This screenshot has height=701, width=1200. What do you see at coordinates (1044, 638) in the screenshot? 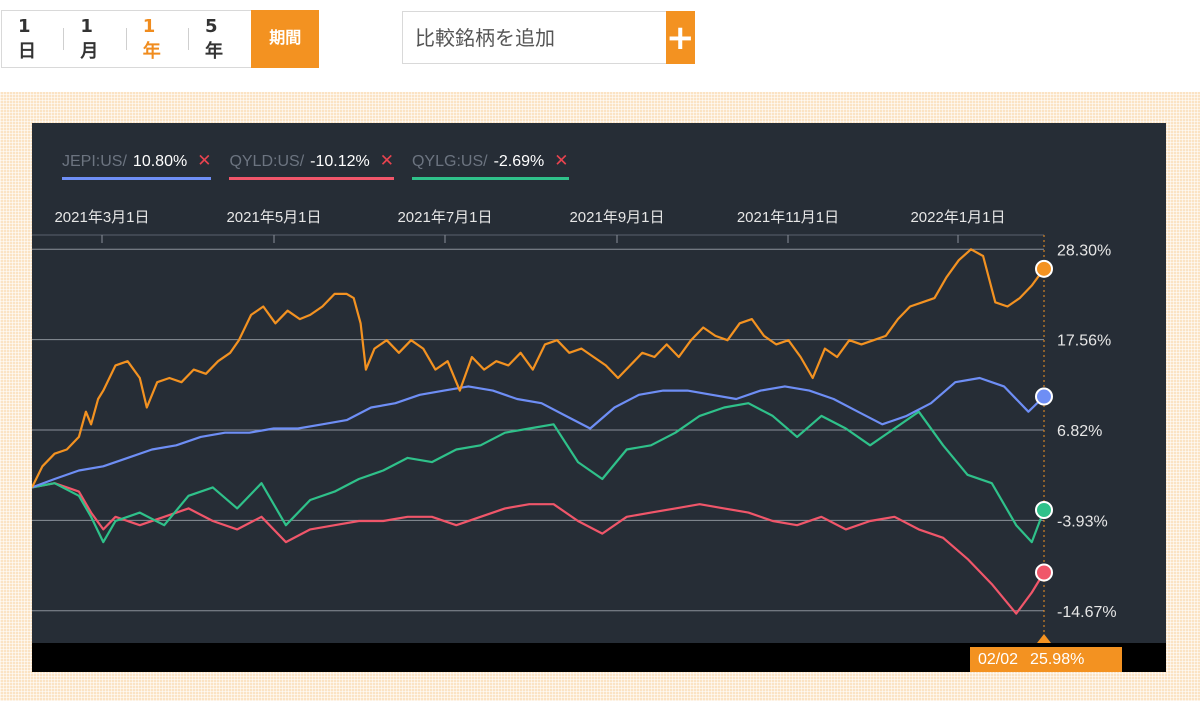
I see `crosshair-marker` at bounding box center [1044, 638].